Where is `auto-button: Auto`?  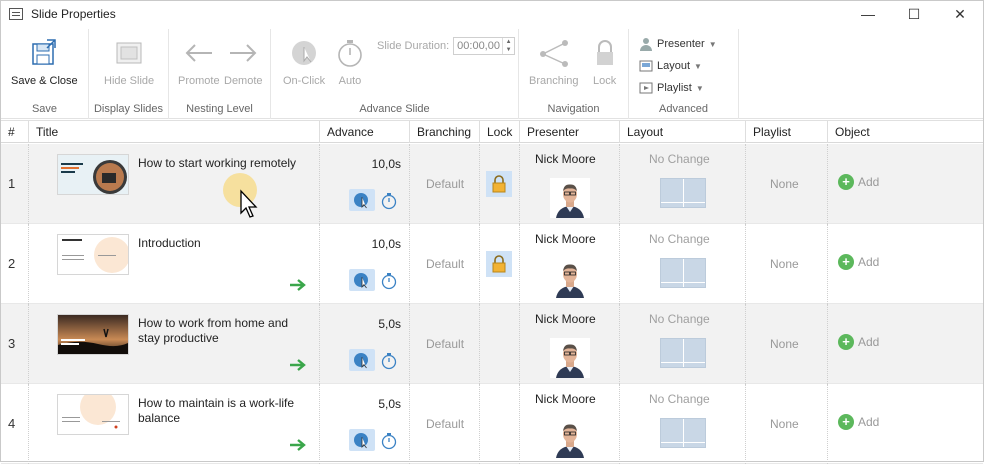 auto-button: Auto is located at coordinates (350, 62).